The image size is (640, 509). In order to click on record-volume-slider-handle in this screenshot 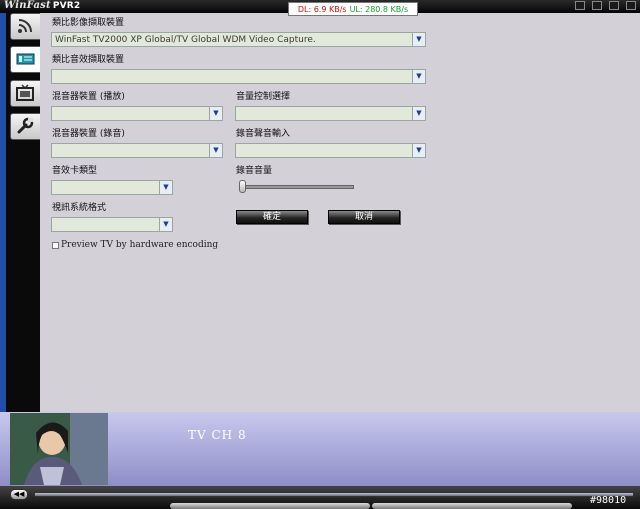, I will do `click(242, 186)`.